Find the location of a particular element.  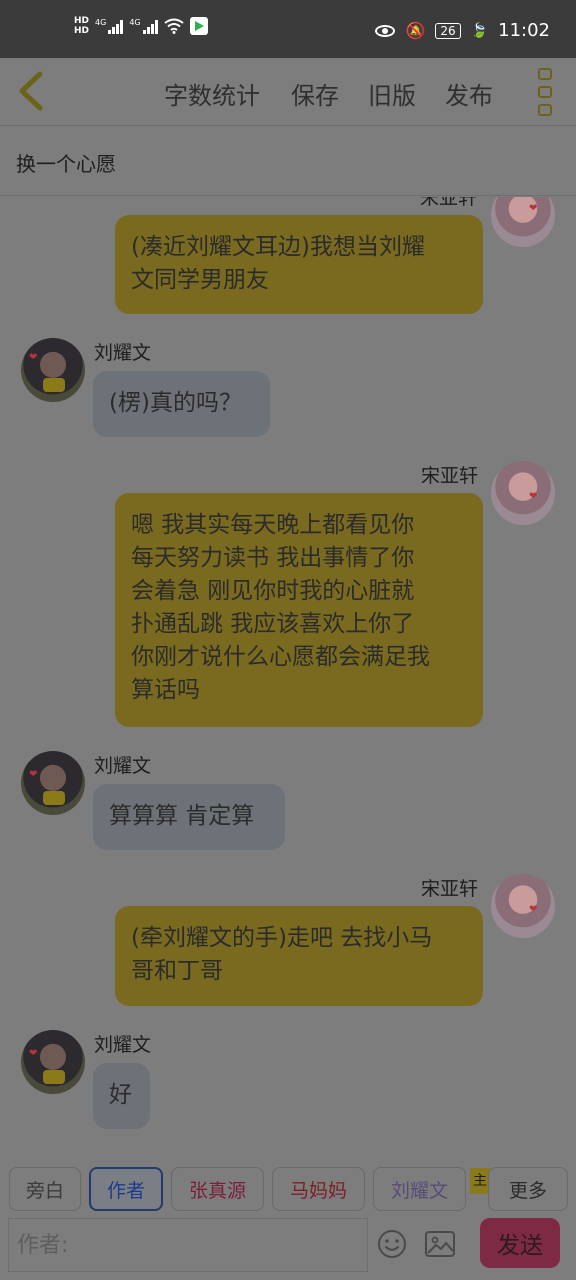

message-bubble: (牵刘耀文的手)走吧 去找小马 哥和丁哥 is located at coordinates (299, 956).